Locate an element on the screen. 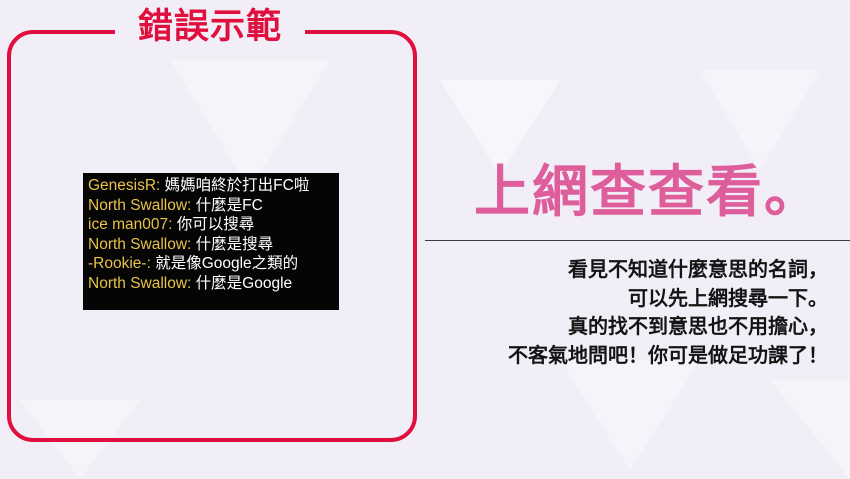 The image size is (850, 479). chat-message: 你可以搜尋 is located at coordinates (213, 225).